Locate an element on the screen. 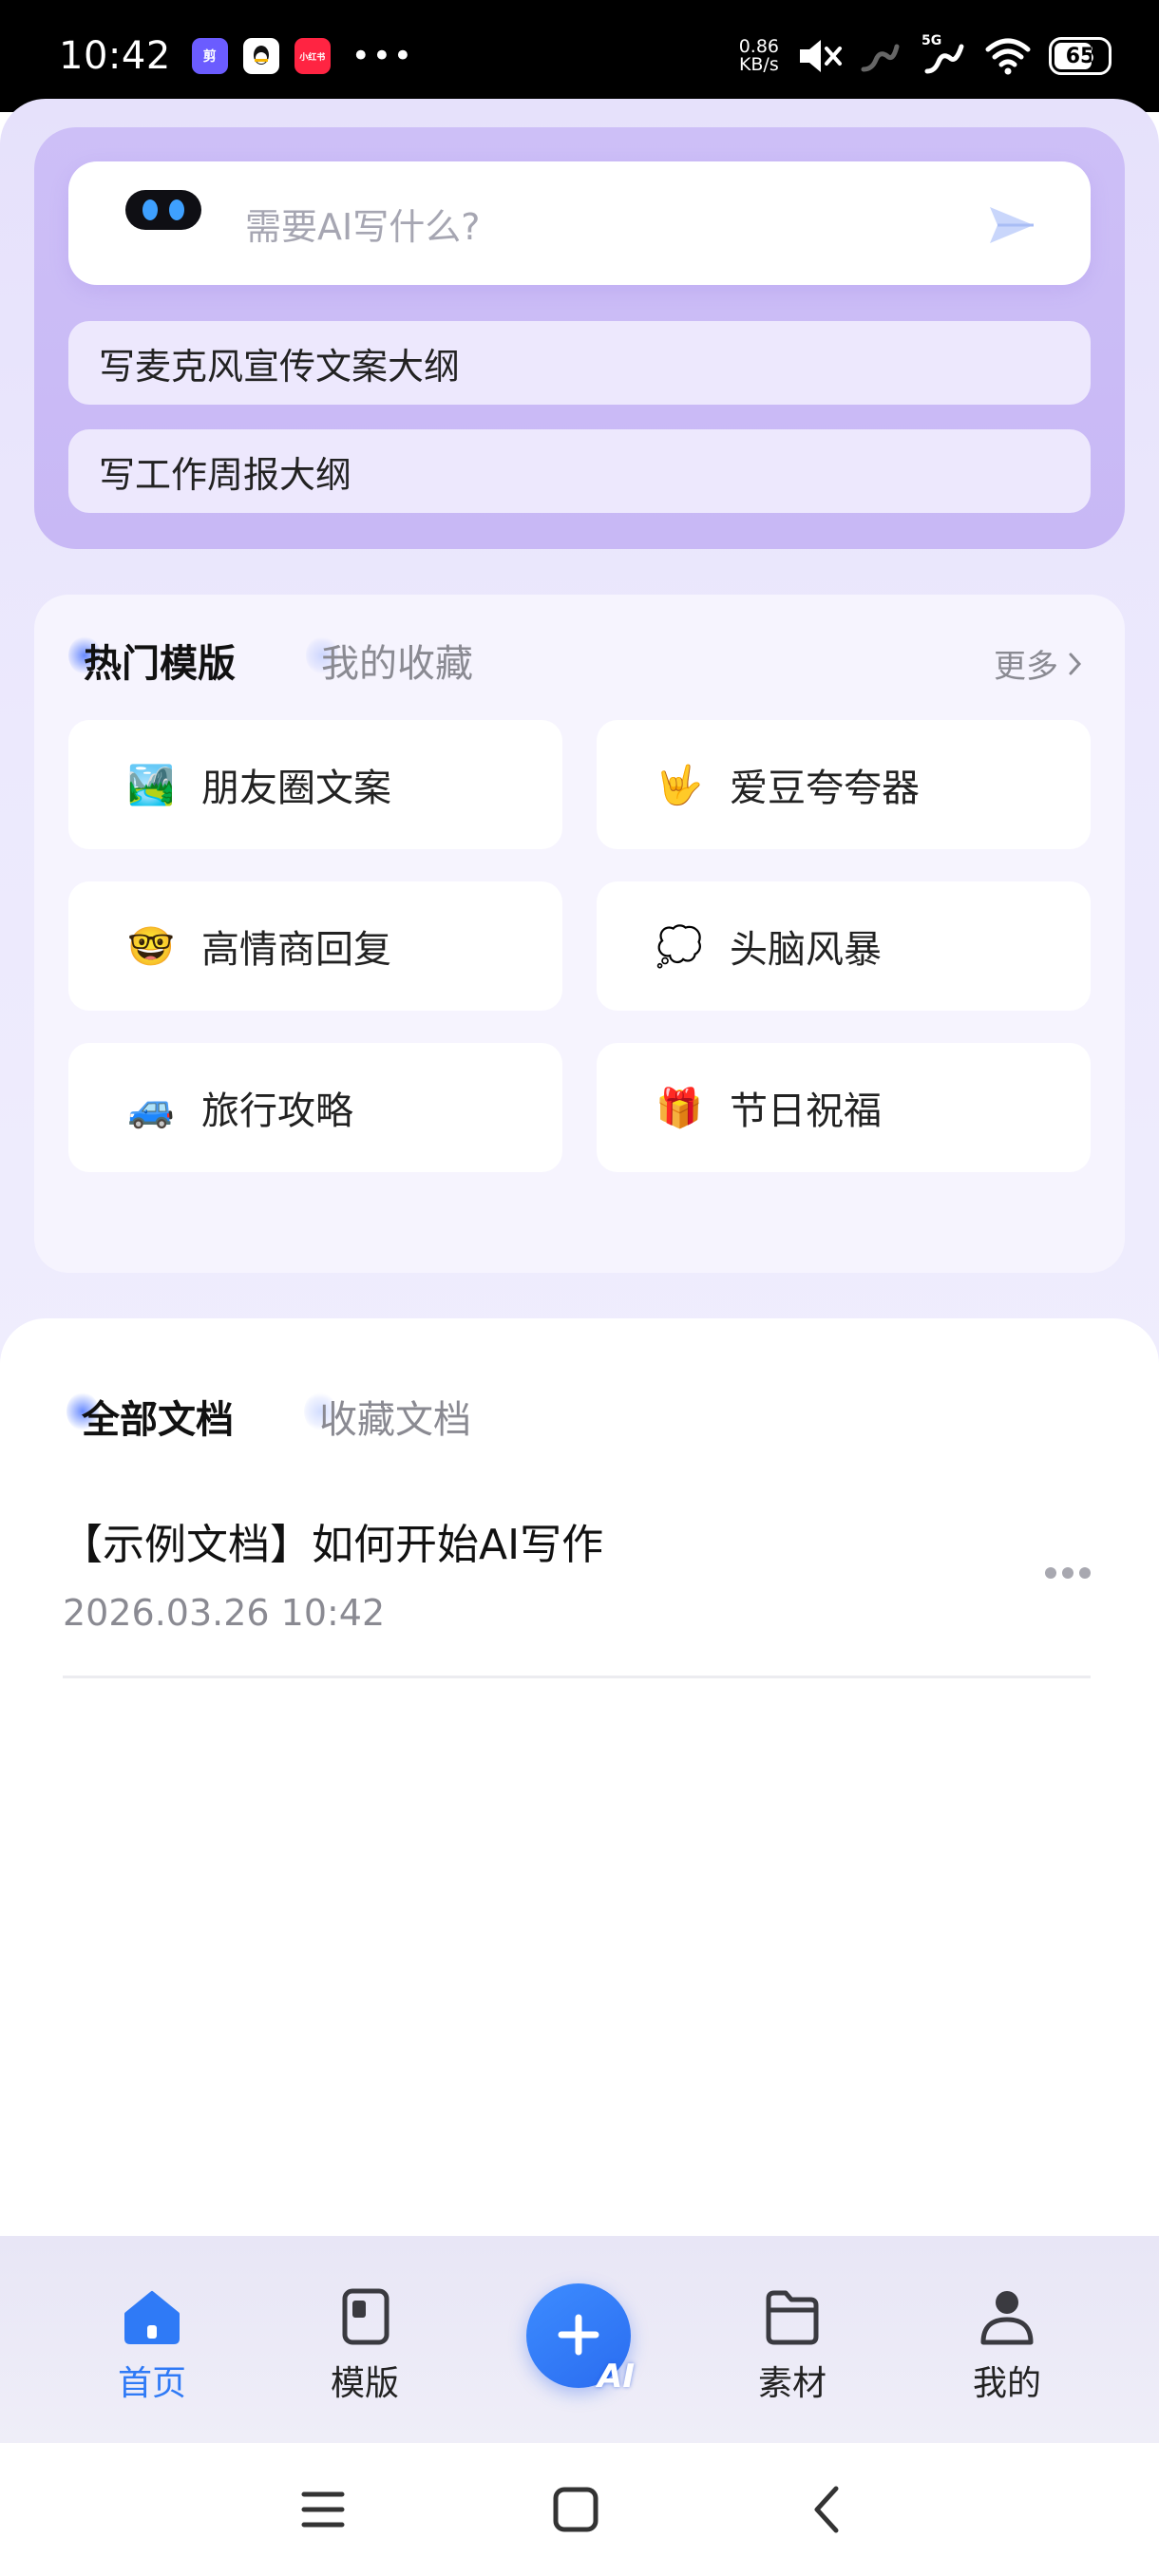 This screenshot has width=1159, height=2576. tile-label: 高情商回复 is located at coordinates (296, 950).